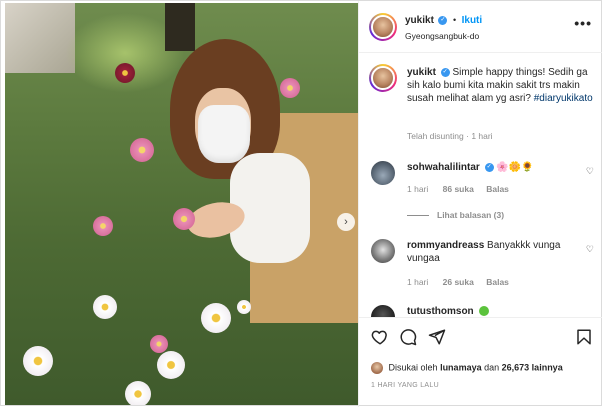 The width and height of the screenshot is (602, 407). Describe the element at coordinates (442, 36) in the screenshot. I see `post-location: Gyeongsangbuk-do` at that location.